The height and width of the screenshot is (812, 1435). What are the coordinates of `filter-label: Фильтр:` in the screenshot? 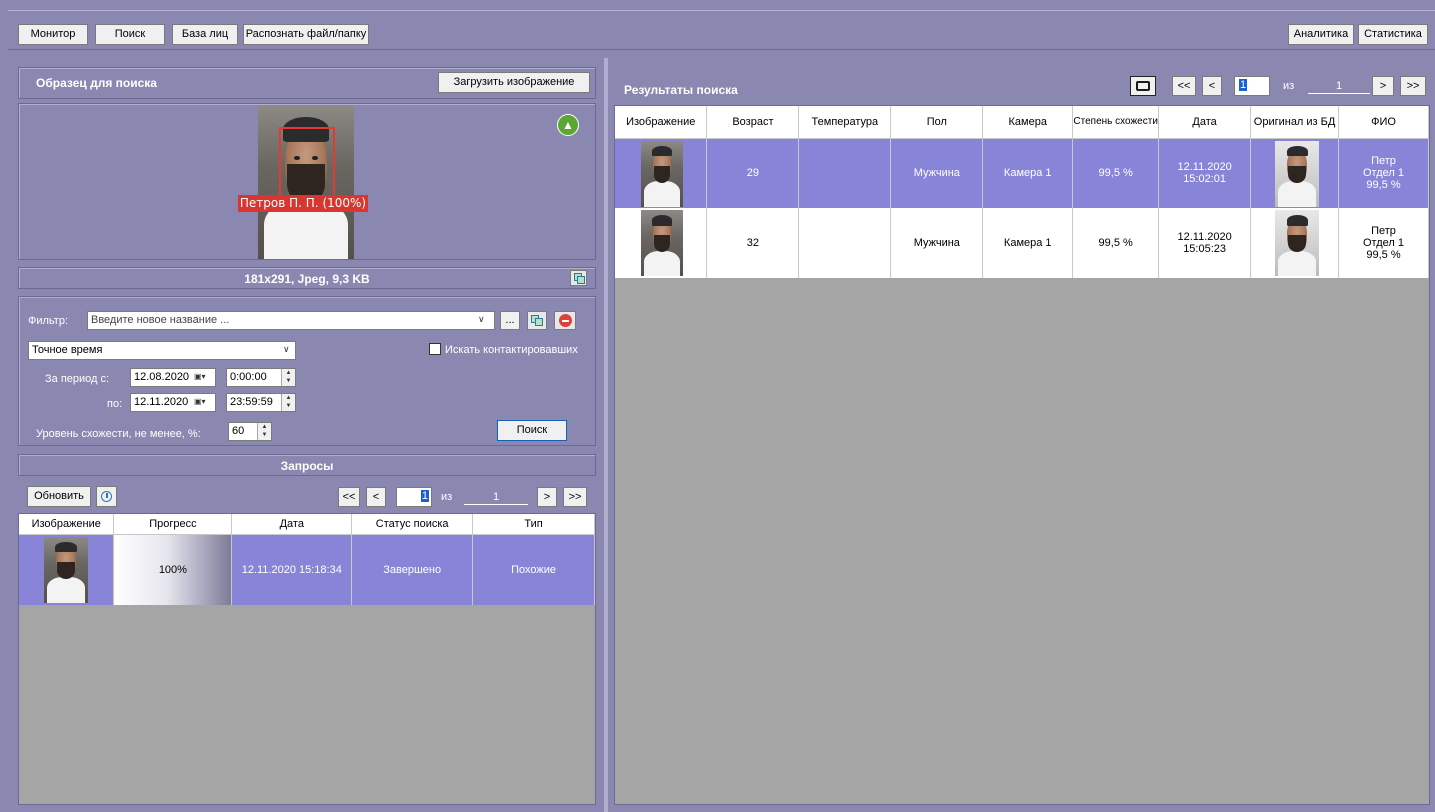 It's located at (48, 321).